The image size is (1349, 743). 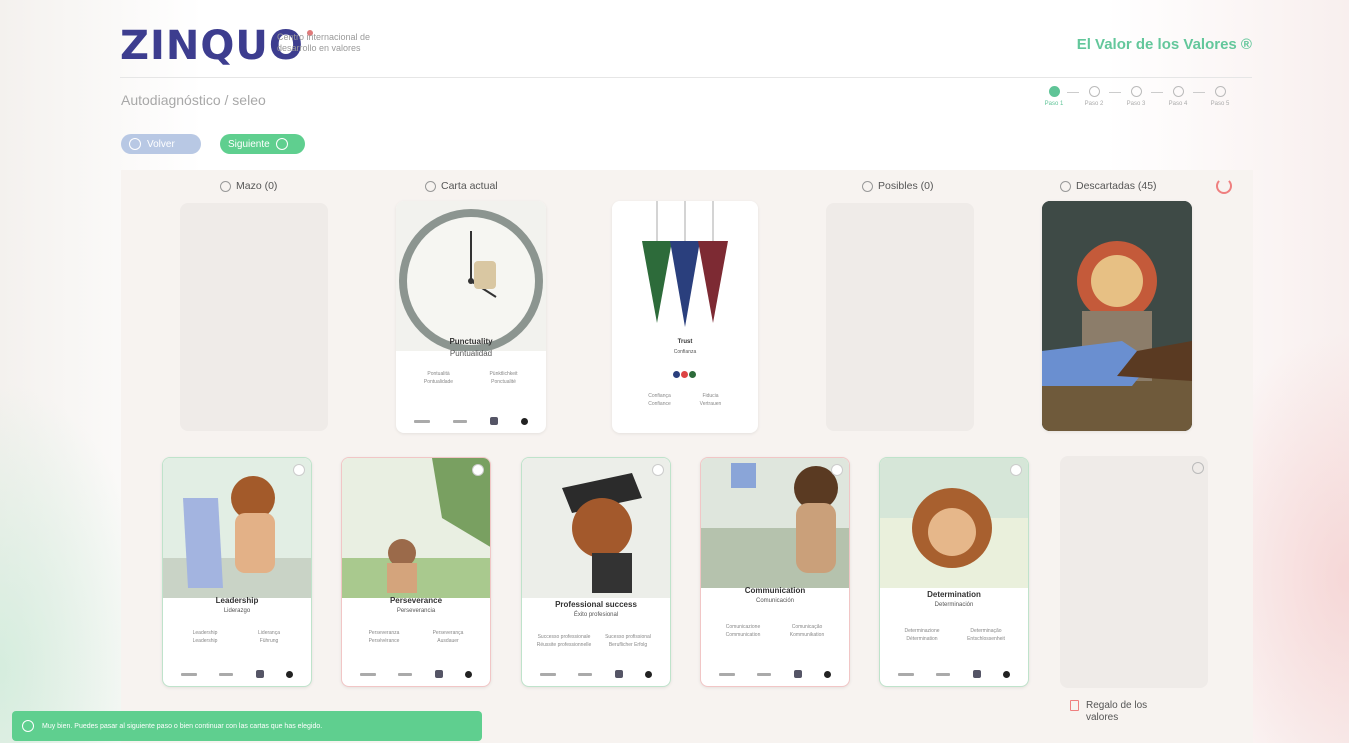 I want to click on translation: Pontualità, so click(x=438, y=374).